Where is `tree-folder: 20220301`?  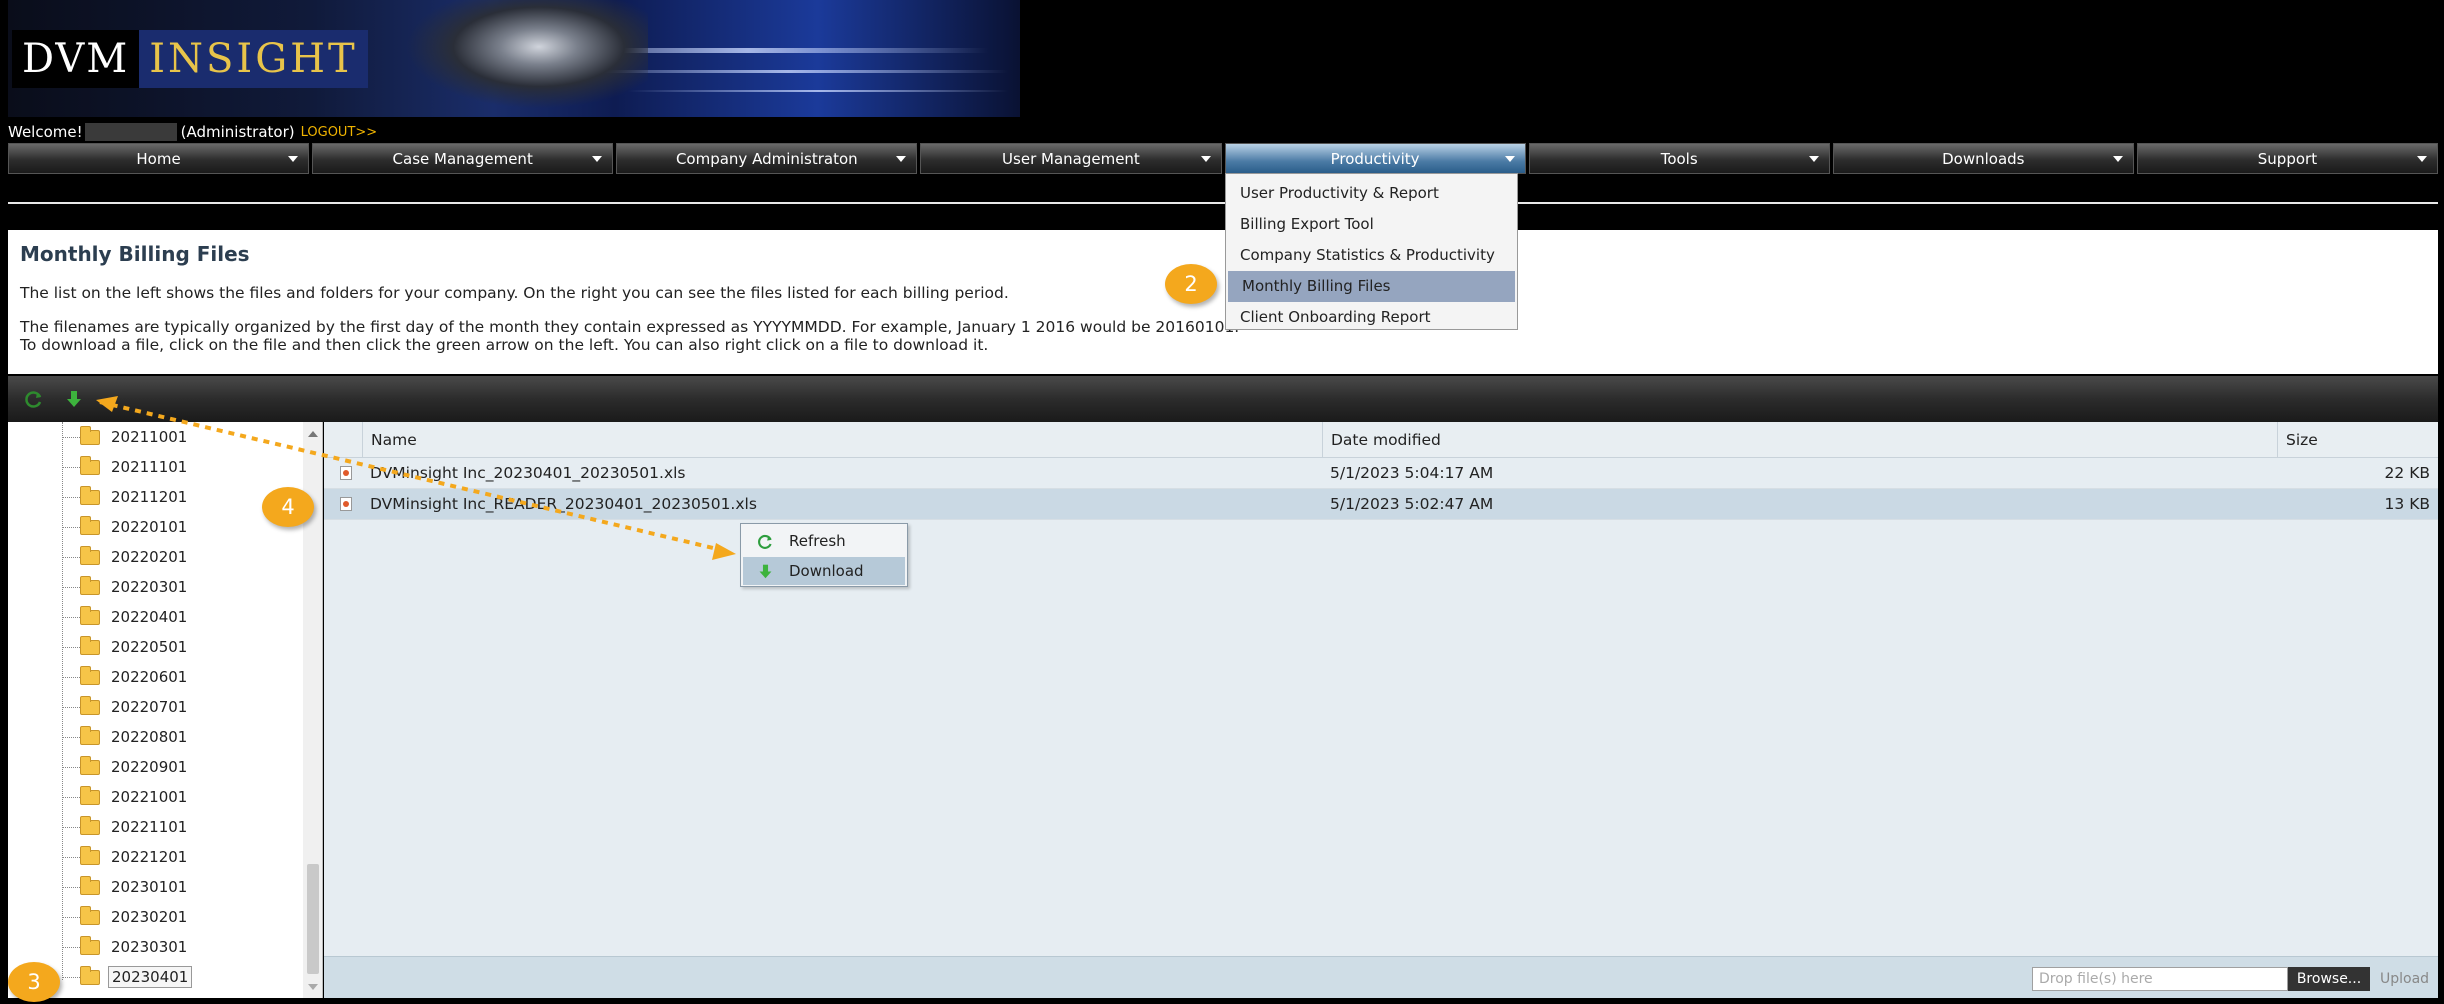
tree-folder: 20220301 is located at coordinates (126, 587).